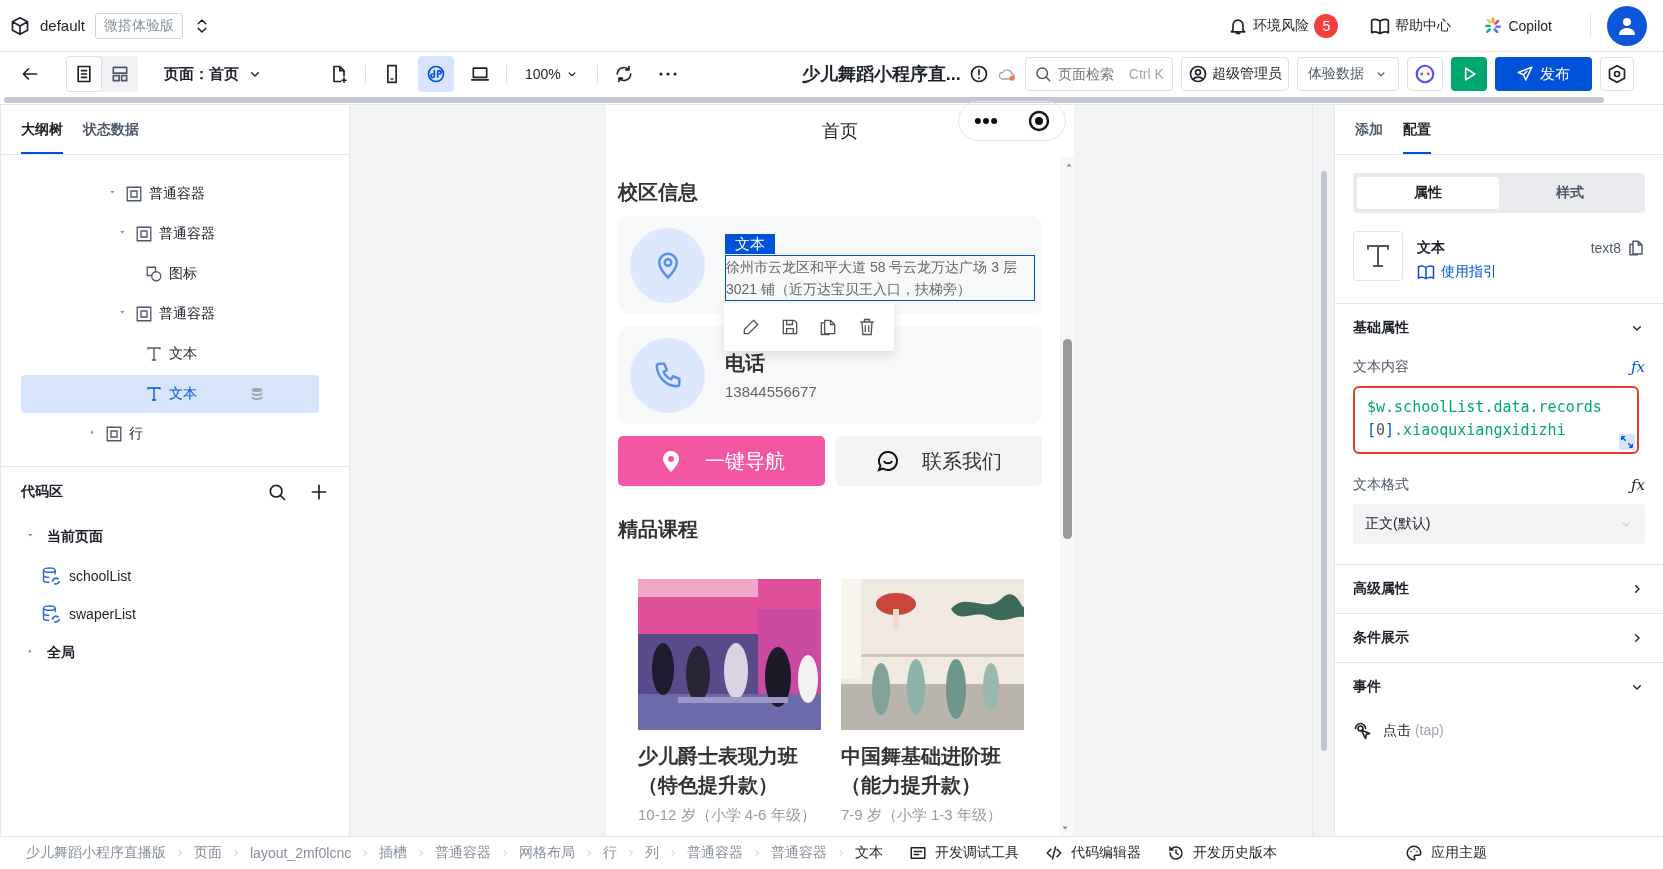 The width and height of the screenshot is (1663, 869). I want to click on cube-icon, so click(20, 25).